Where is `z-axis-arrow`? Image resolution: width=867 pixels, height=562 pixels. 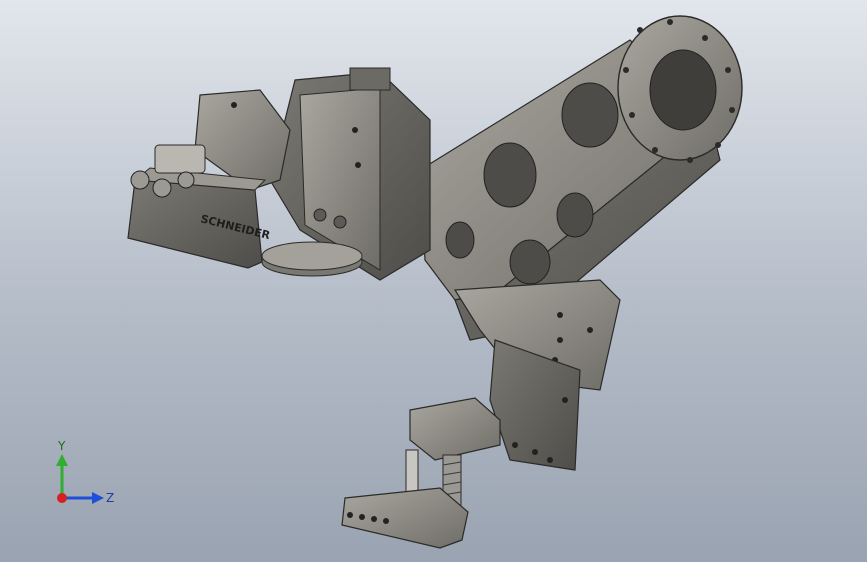
z-axis-arrow is located at coordinates (83, 498).